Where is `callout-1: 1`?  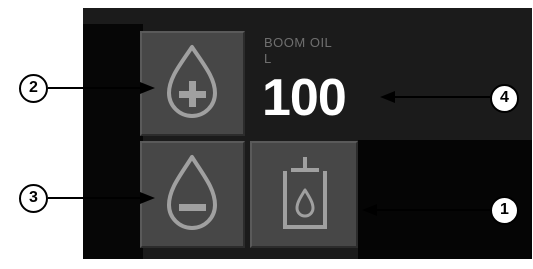
callout-1: 1 is located at coordinates (504, 210).